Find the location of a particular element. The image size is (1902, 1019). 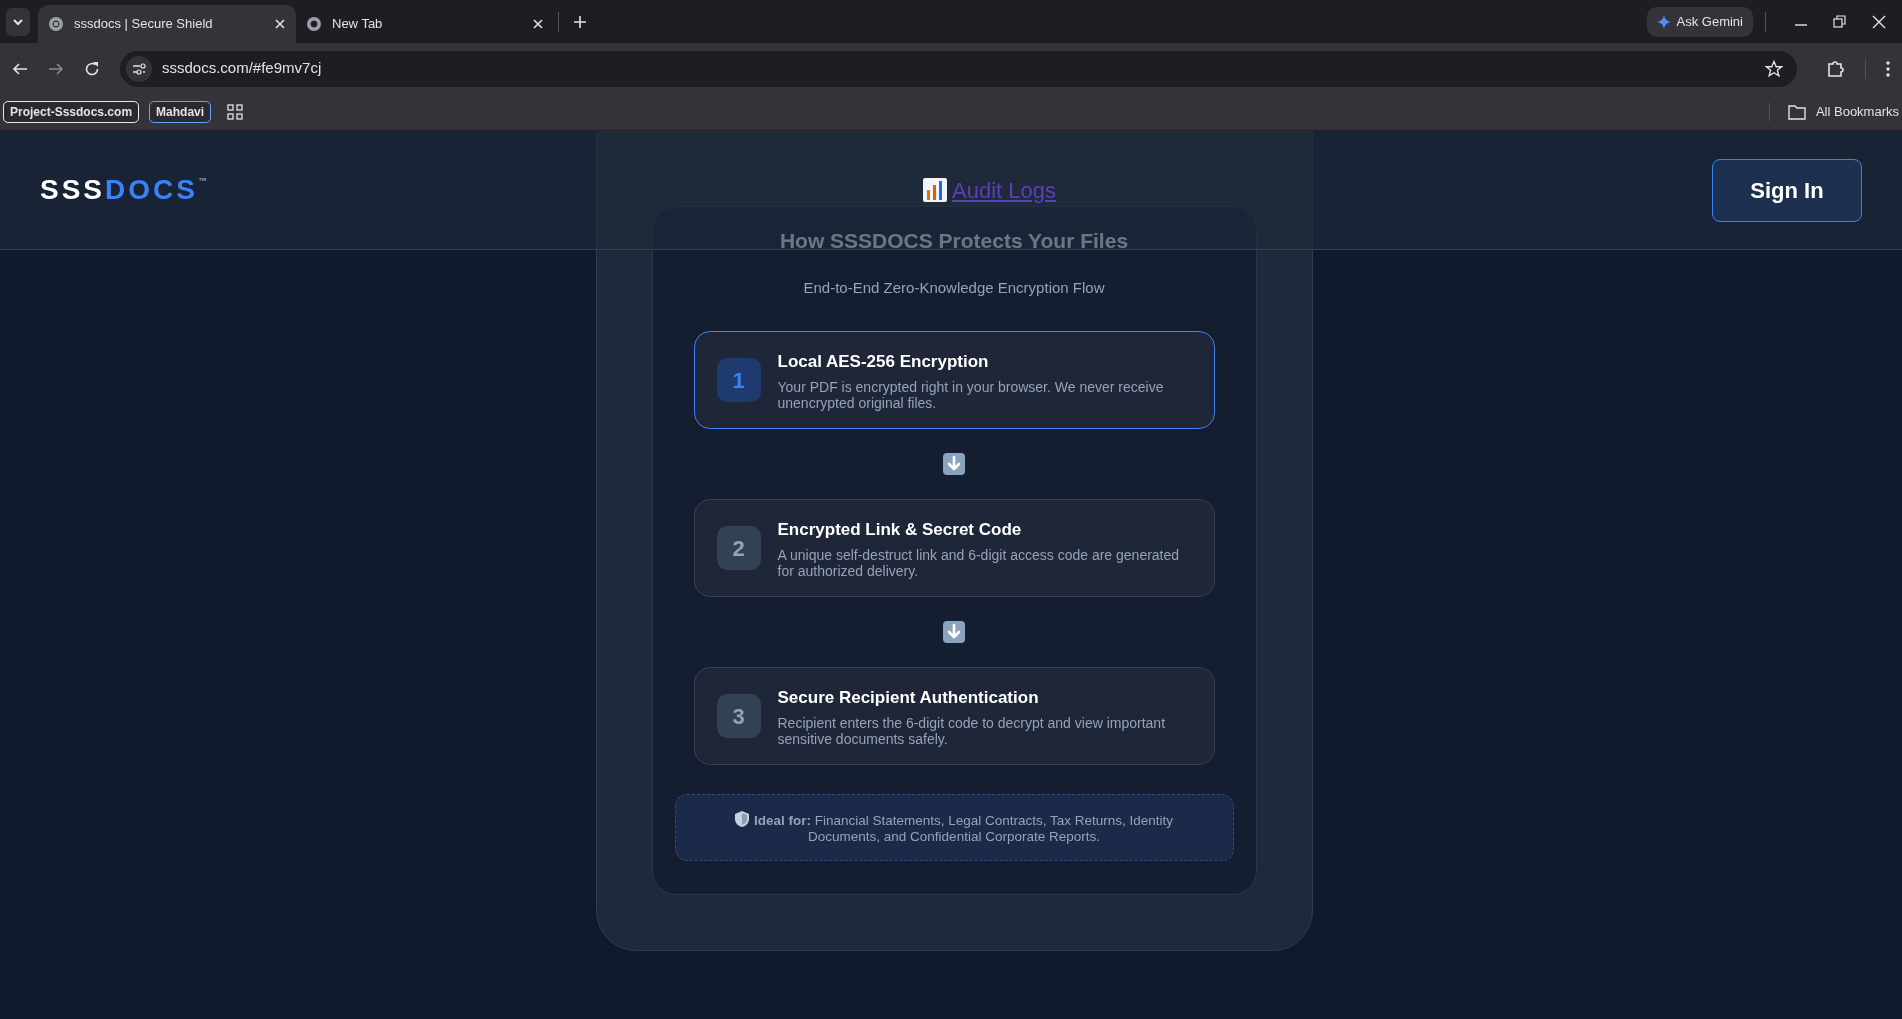

folder-icon is located at coordinates (1796, 112).